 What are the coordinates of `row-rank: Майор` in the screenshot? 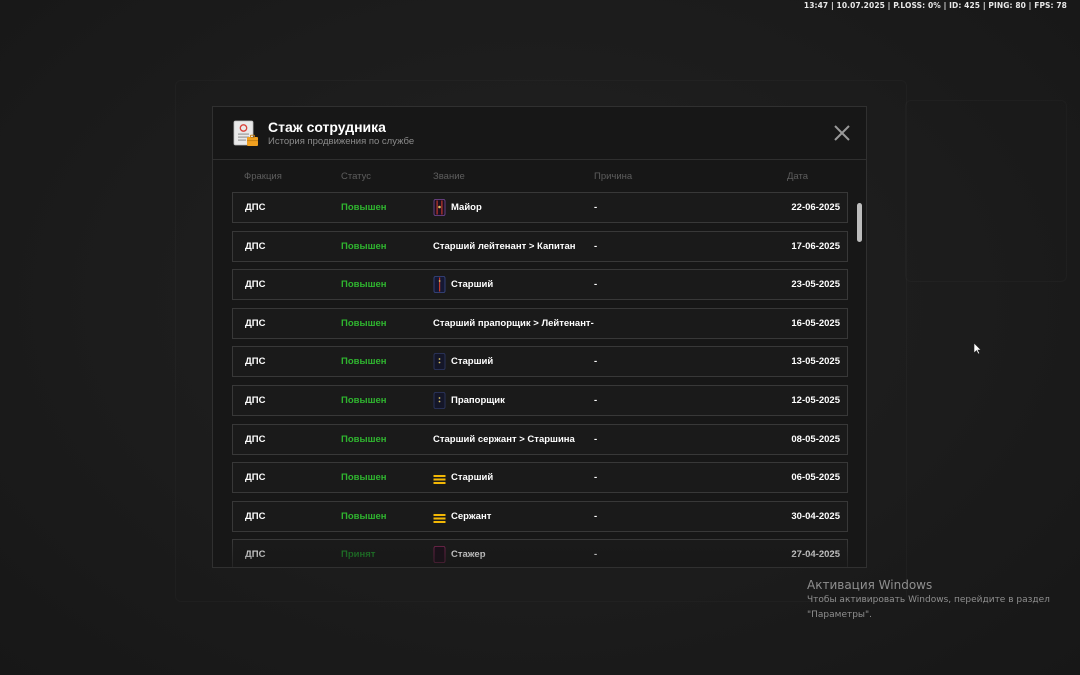 It's located at (457, 207).